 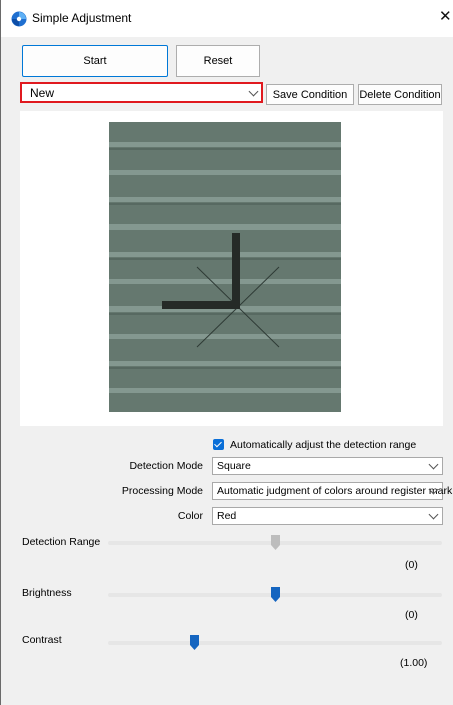 What do you see at coordinates (411, 615) in the screenshot?
I see `brightness-value: (0)` at bounding box center [411, 615].